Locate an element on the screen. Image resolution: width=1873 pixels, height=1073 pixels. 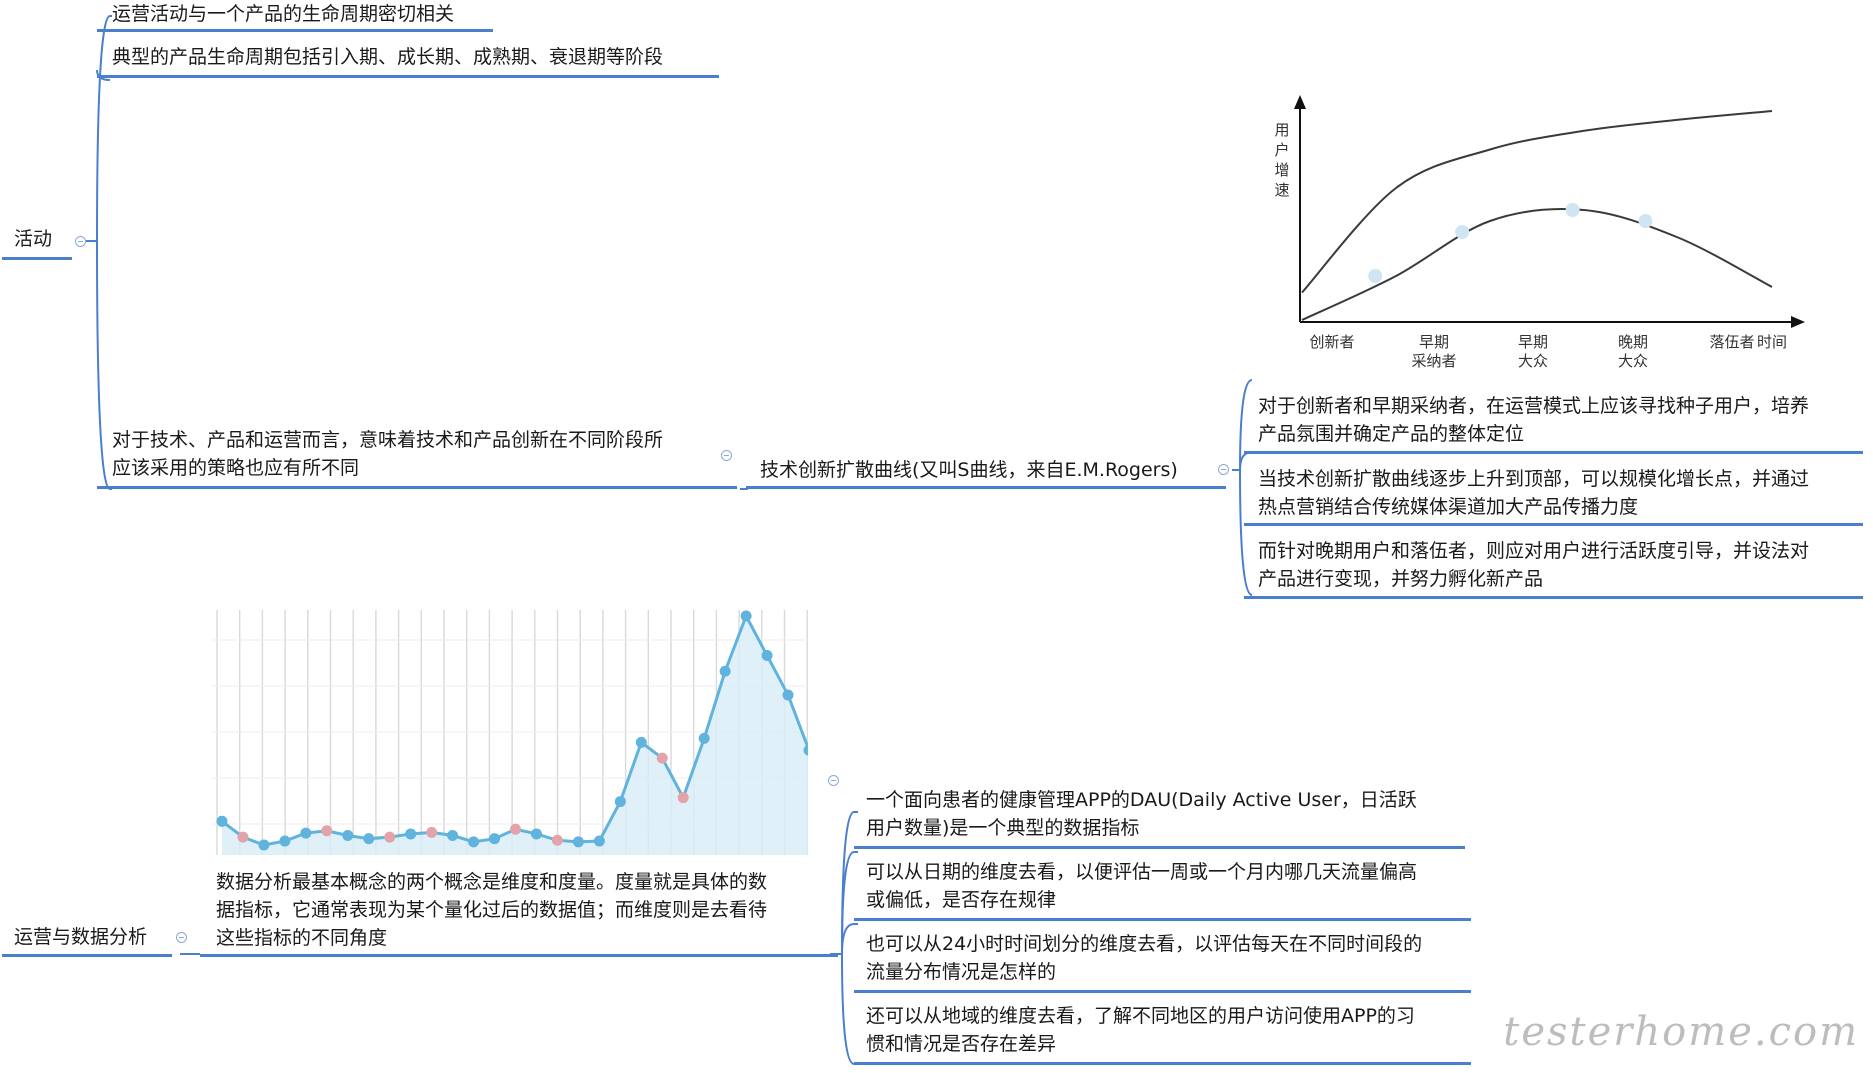
point-hour-line1: 也可以从24小时时间划分的维度去看，以评估每天在不同时间段的 is located at coordinates (1144, 944).